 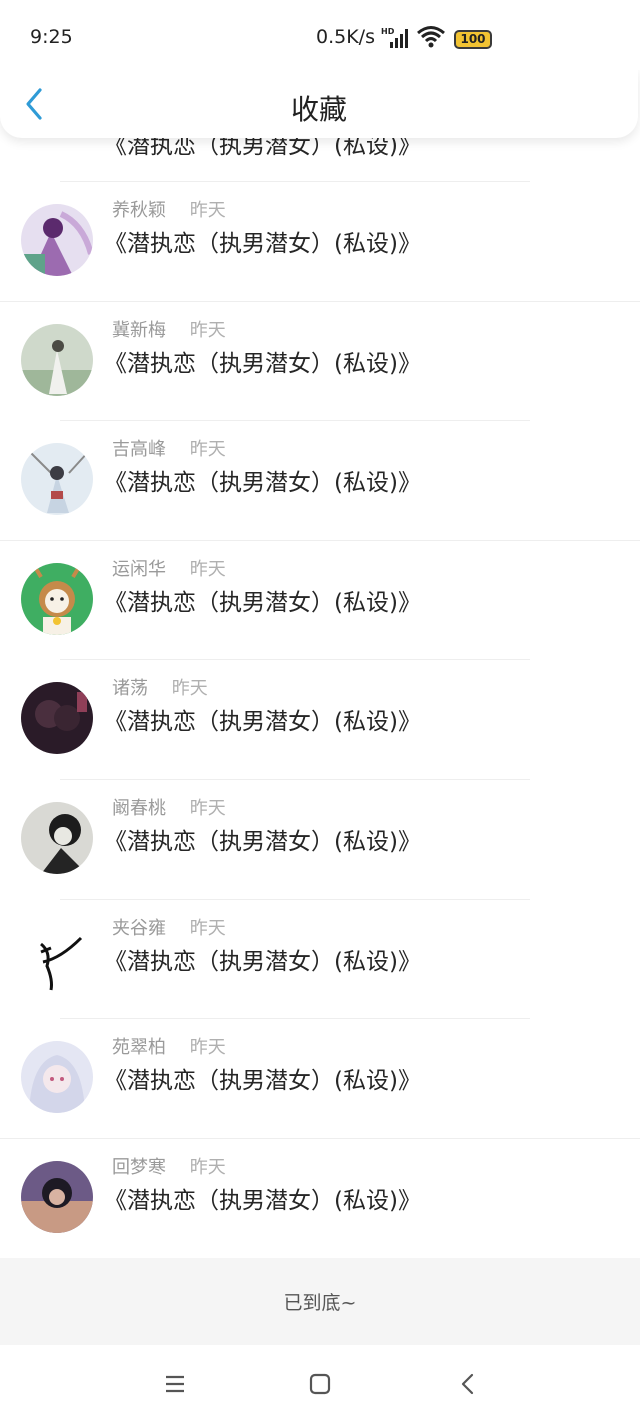 What do you see at coordinates (345, 37) in the screenshot?
I see `network-speed: 0.5K/s` at bounding box center [345, 37].